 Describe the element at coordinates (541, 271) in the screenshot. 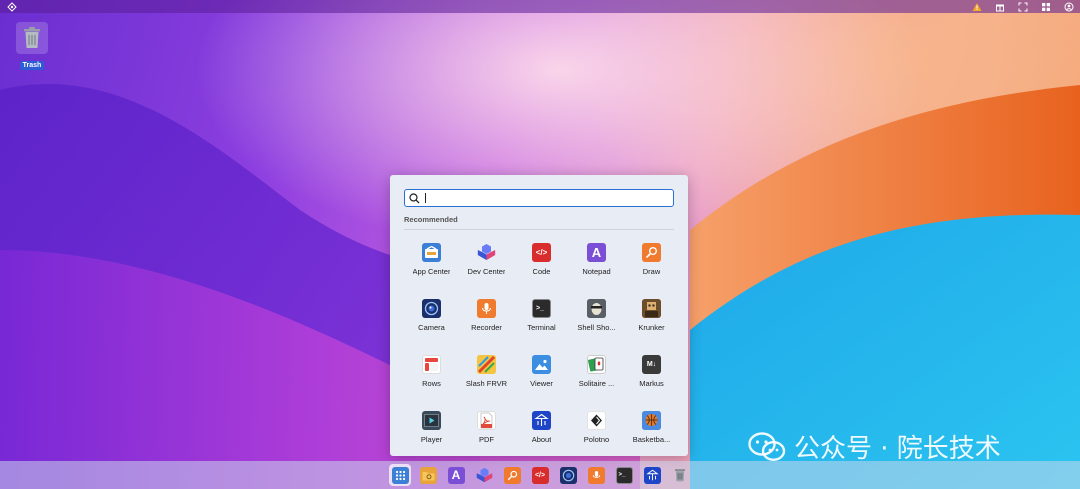

I see `app-label: Code` at that location.